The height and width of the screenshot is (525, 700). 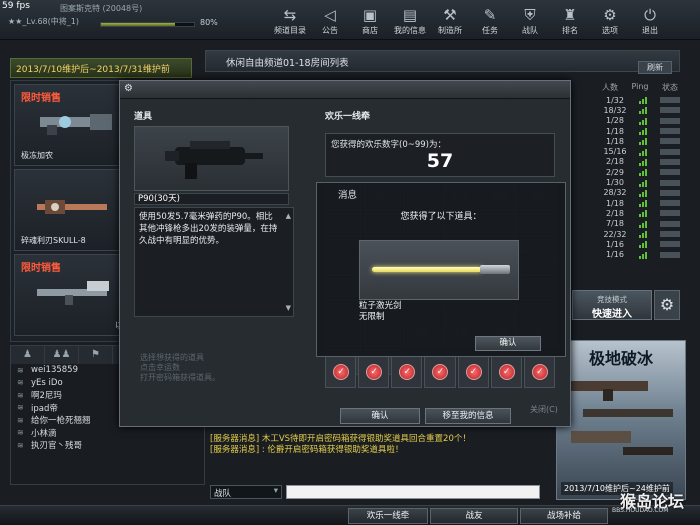 What do you see at coordinates (54, 370) in the screenshot?
I see `friend-name: wei135859` at bounding box center [54, 370].